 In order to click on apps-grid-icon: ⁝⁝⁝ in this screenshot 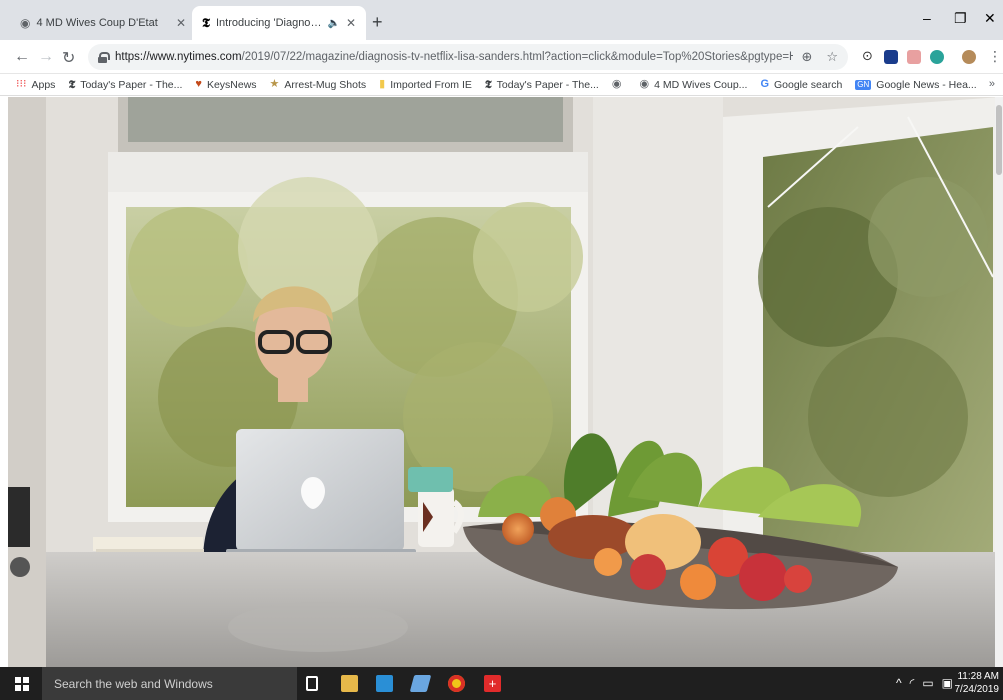, I will do `click(21, 84)`.